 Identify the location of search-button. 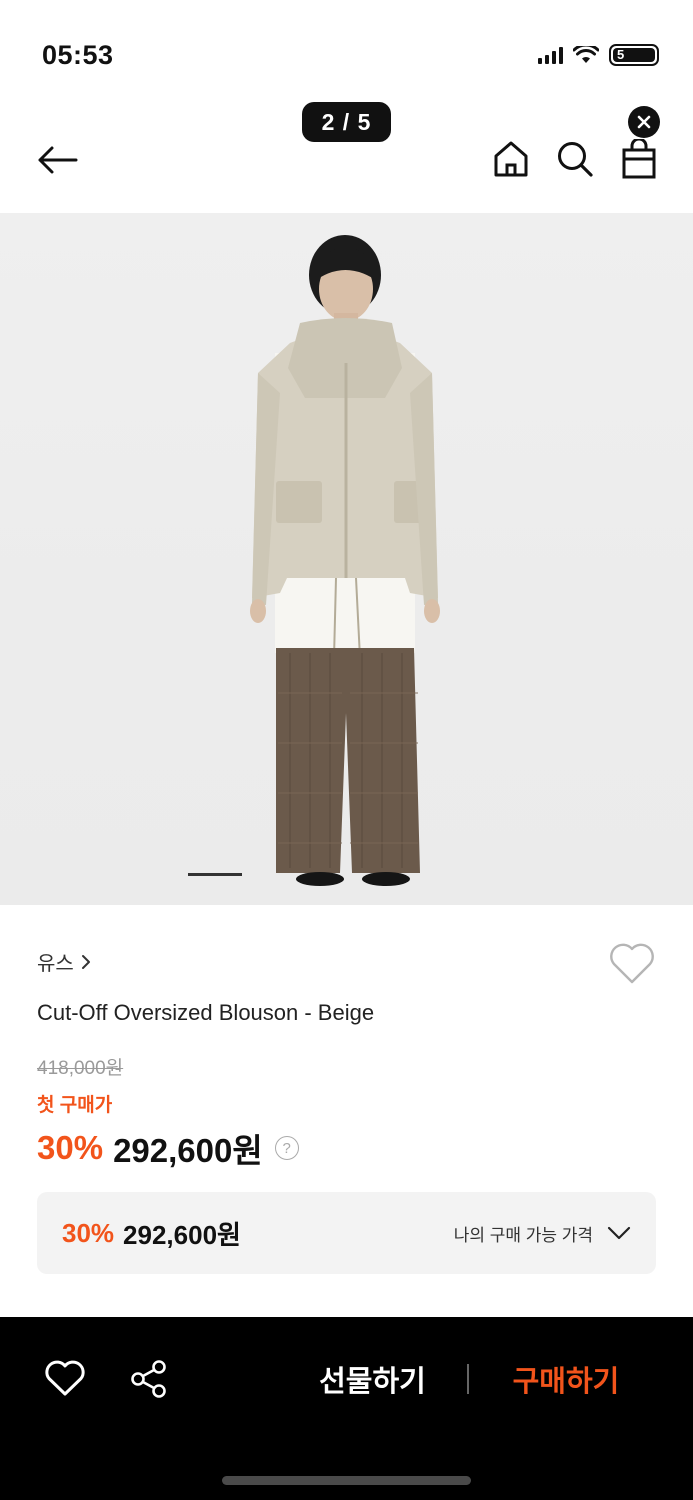
(575, 159).